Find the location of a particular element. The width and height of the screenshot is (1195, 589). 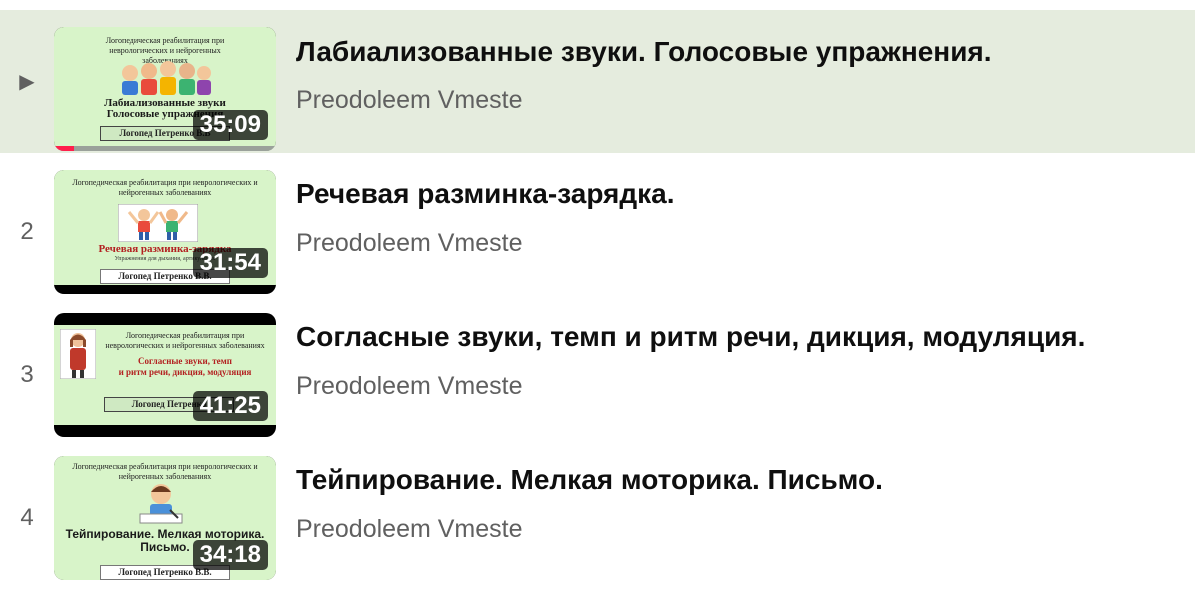

thumbnail-title-line2: и ритм речи, дикция, модуляция is located at coordinates (185, 372).